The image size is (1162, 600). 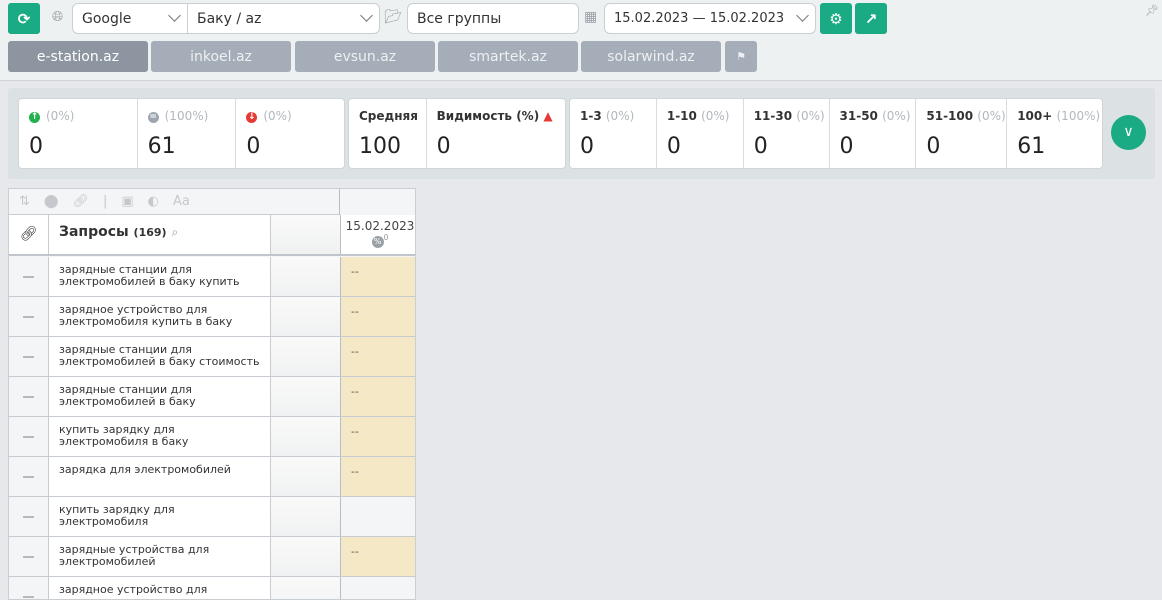 What do you see at coordinates (613, 133) in the screenshot?
I see `stat-range: 1-3 (0%) 0` at bounding box center [613, 133].